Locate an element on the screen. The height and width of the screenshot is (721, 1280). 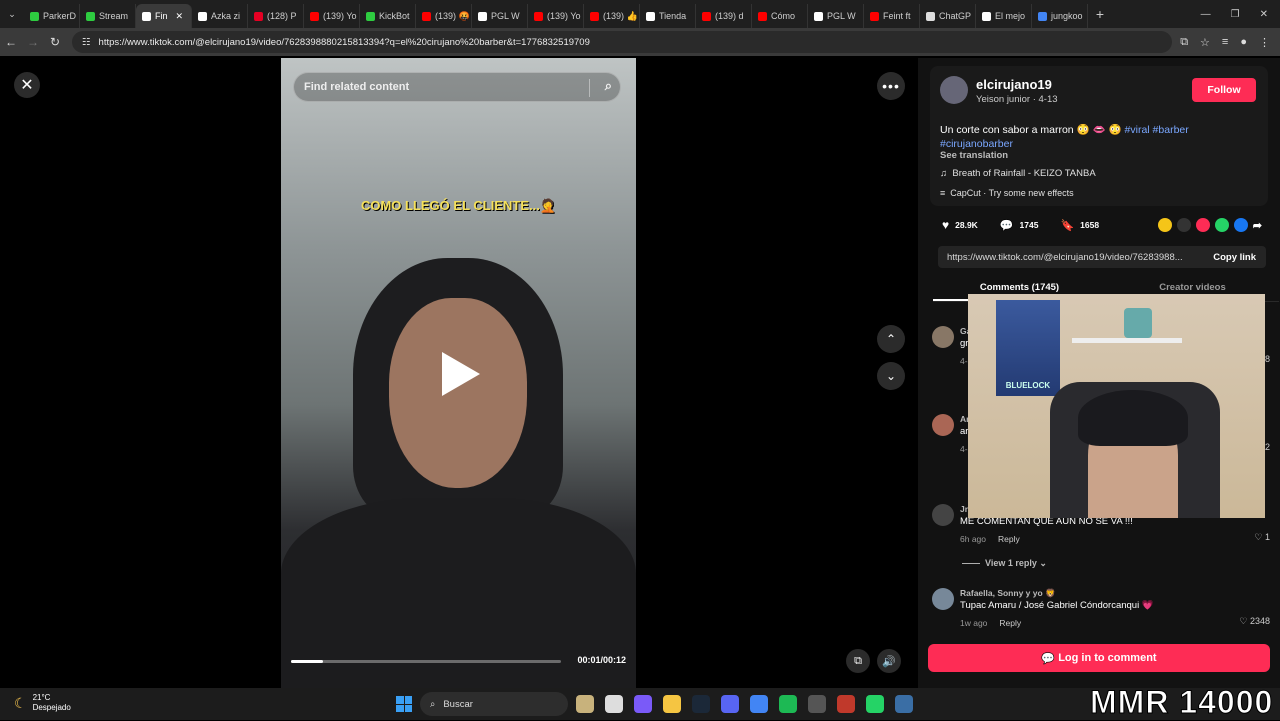
browser-tab: Tienda is located at coordinates (668, 16).